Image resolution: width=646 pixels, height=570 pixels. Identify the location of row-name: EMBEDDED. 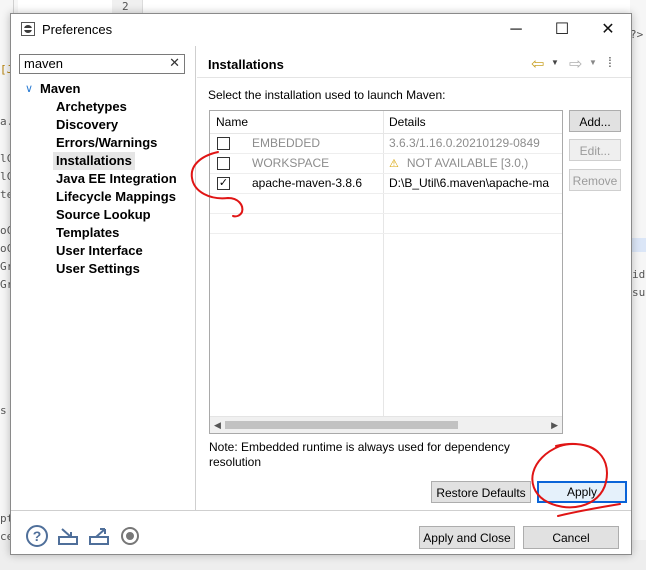
(286, 143).